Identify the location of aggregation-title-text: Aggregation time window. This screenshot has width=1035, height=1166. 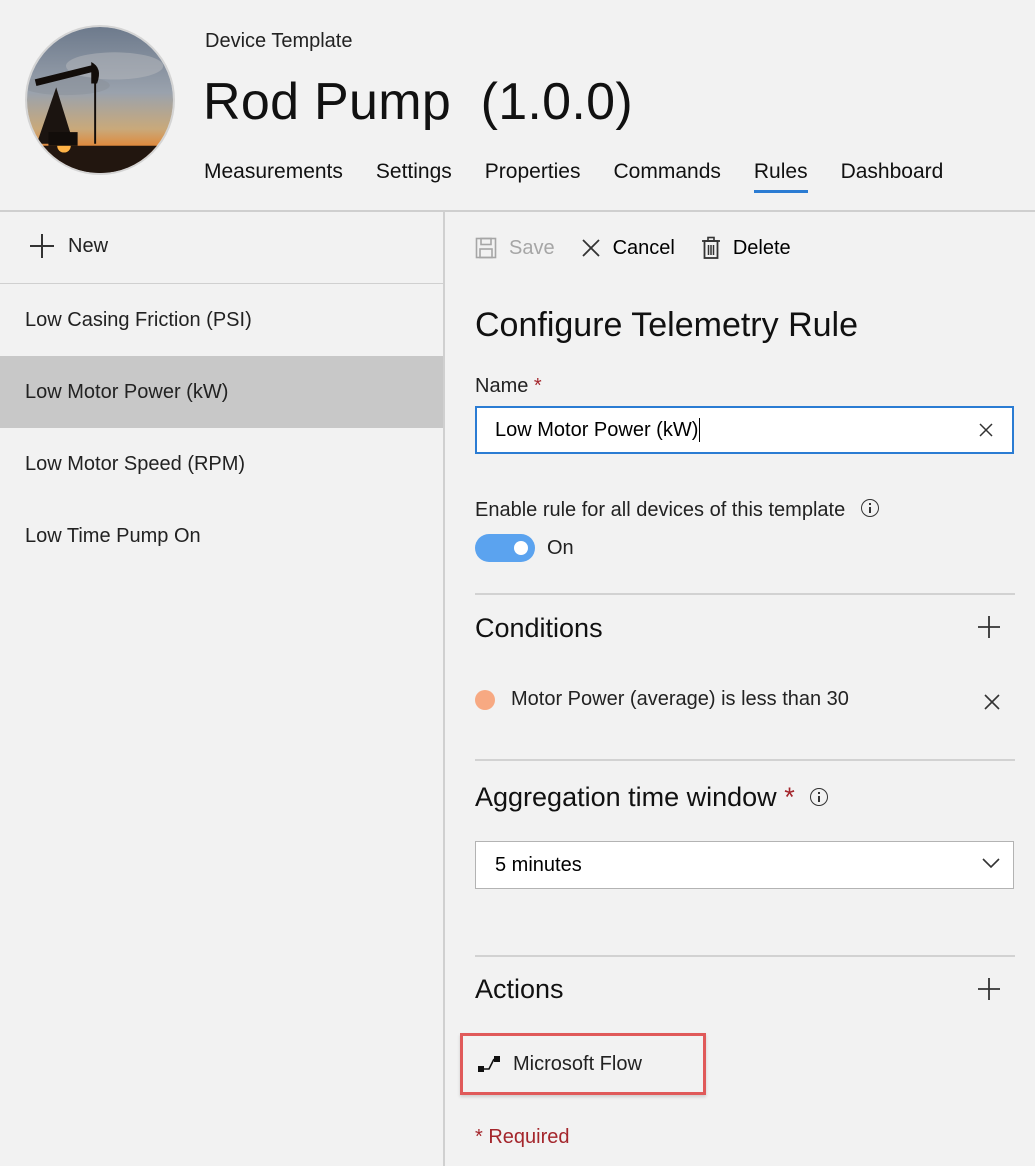
(626, 797).